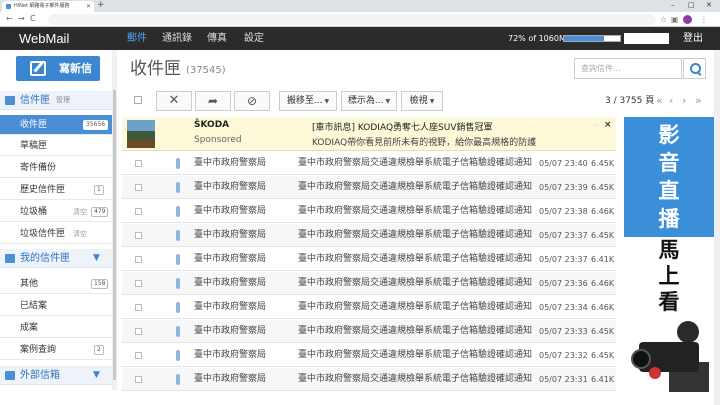 The image size is (720, 405). I want to click on browser-toolbar: ← → C ☆ ▣ ⋮, so click(360, 19).